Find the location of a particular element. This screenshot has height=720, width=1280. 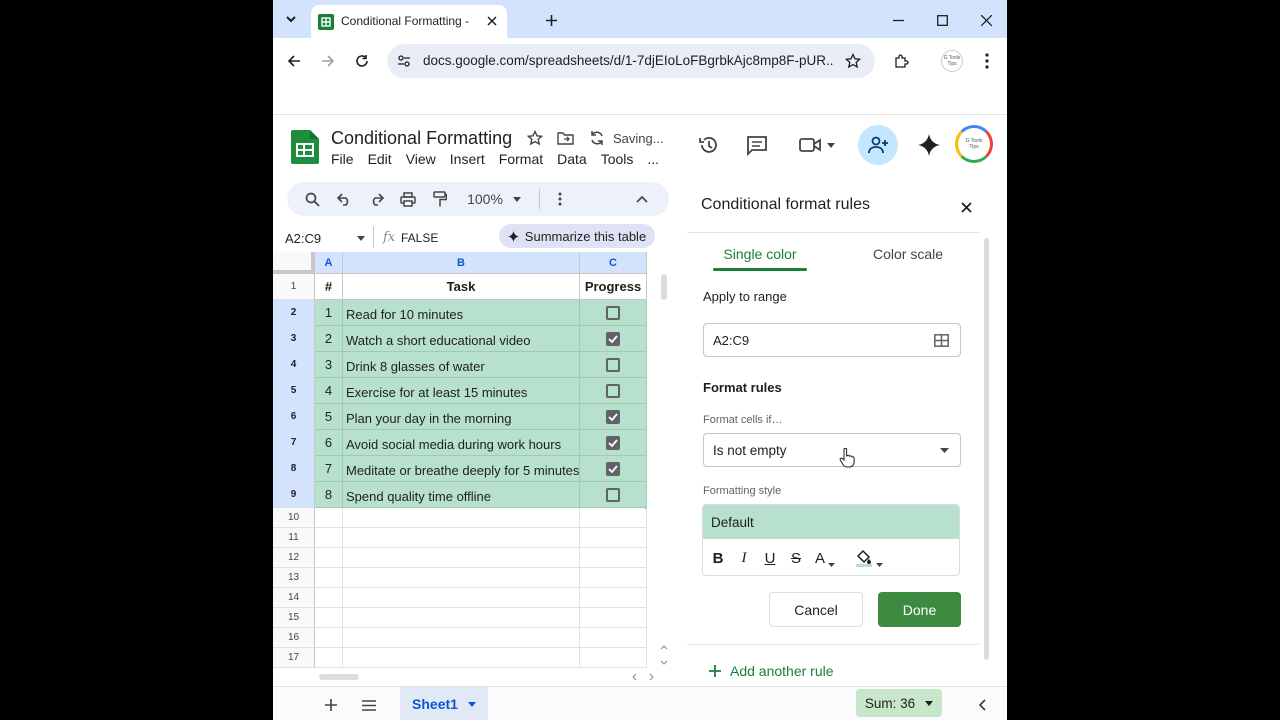

tab-single-color: Single color is located at coordinates (760, 259).